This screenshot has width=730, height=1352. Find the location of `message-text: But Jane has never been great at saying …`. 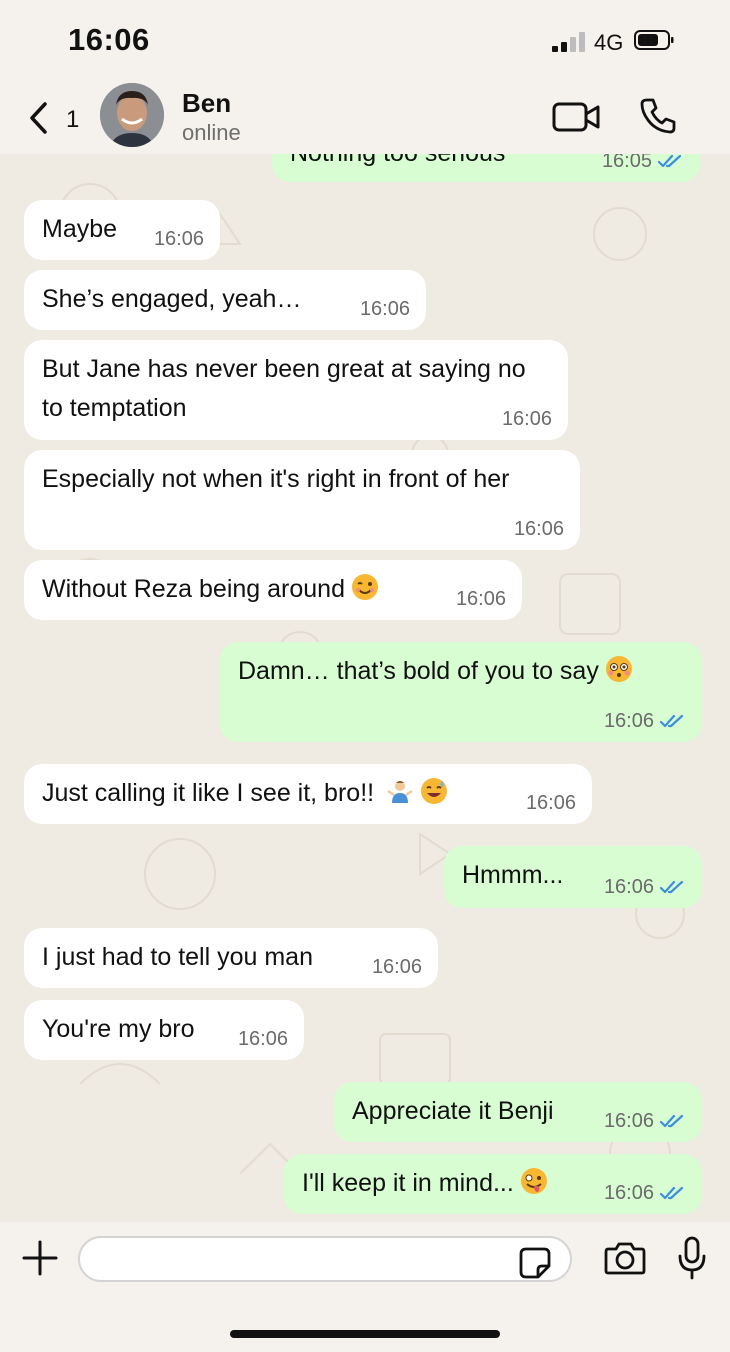

message-text: But Jane has never been great at saying … is located at coordinates (284, 388).